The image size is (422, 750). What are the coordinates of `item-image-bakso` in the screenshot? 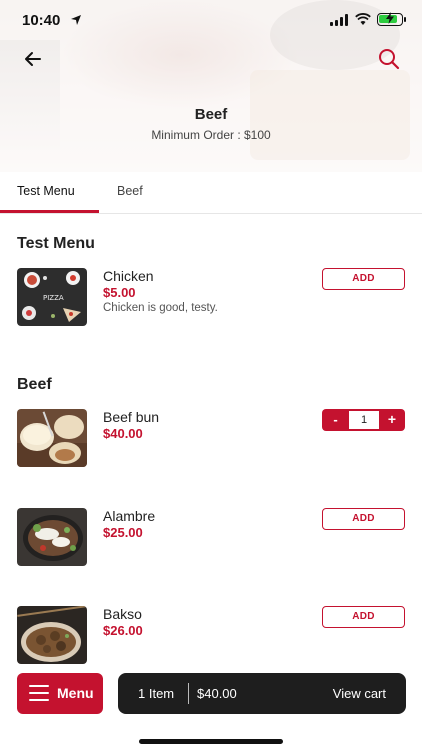 It's located at (52, 635).